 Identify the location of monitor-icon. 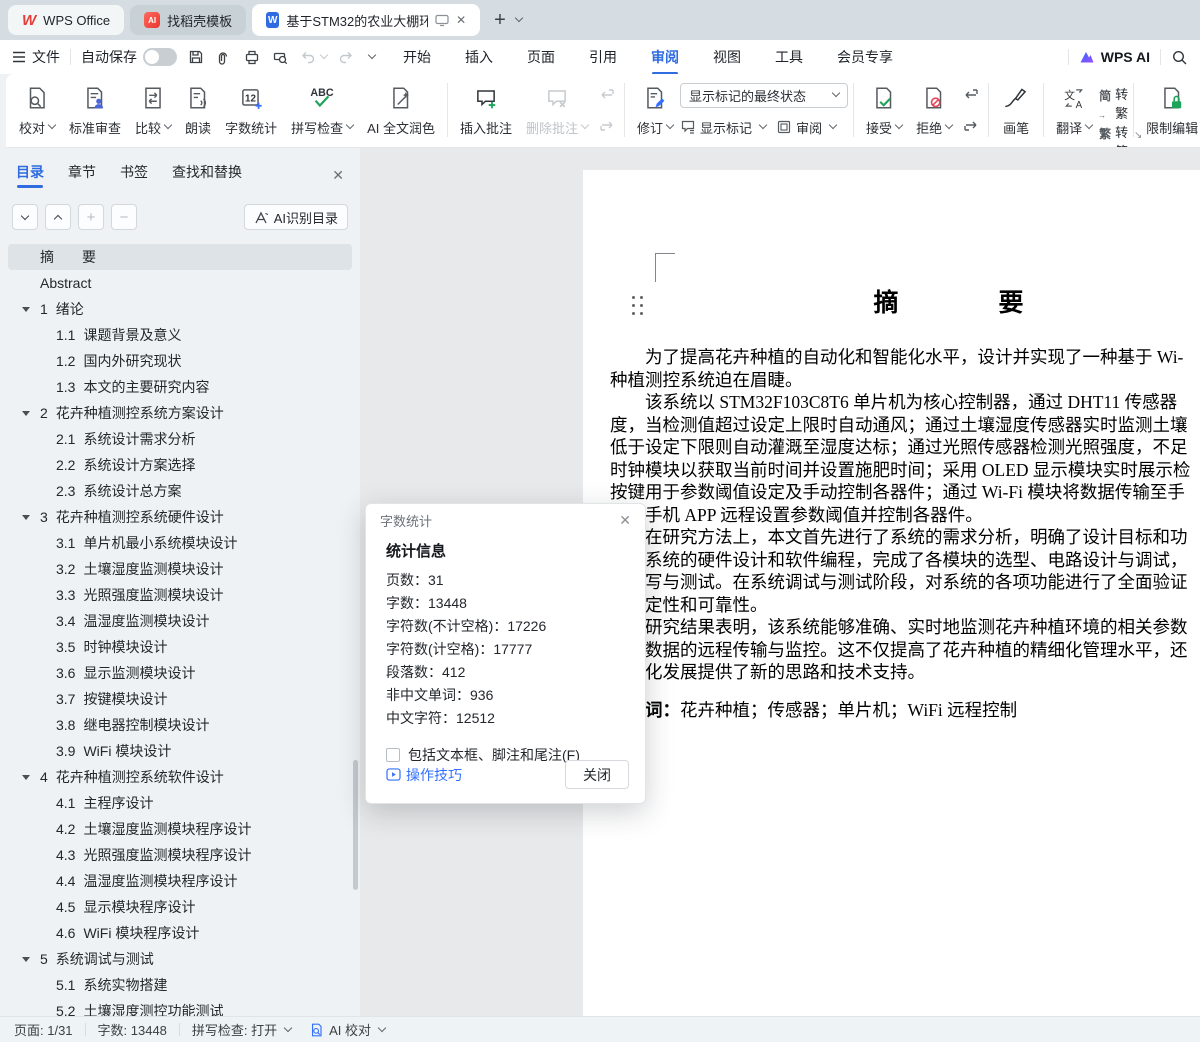
(442, 20).